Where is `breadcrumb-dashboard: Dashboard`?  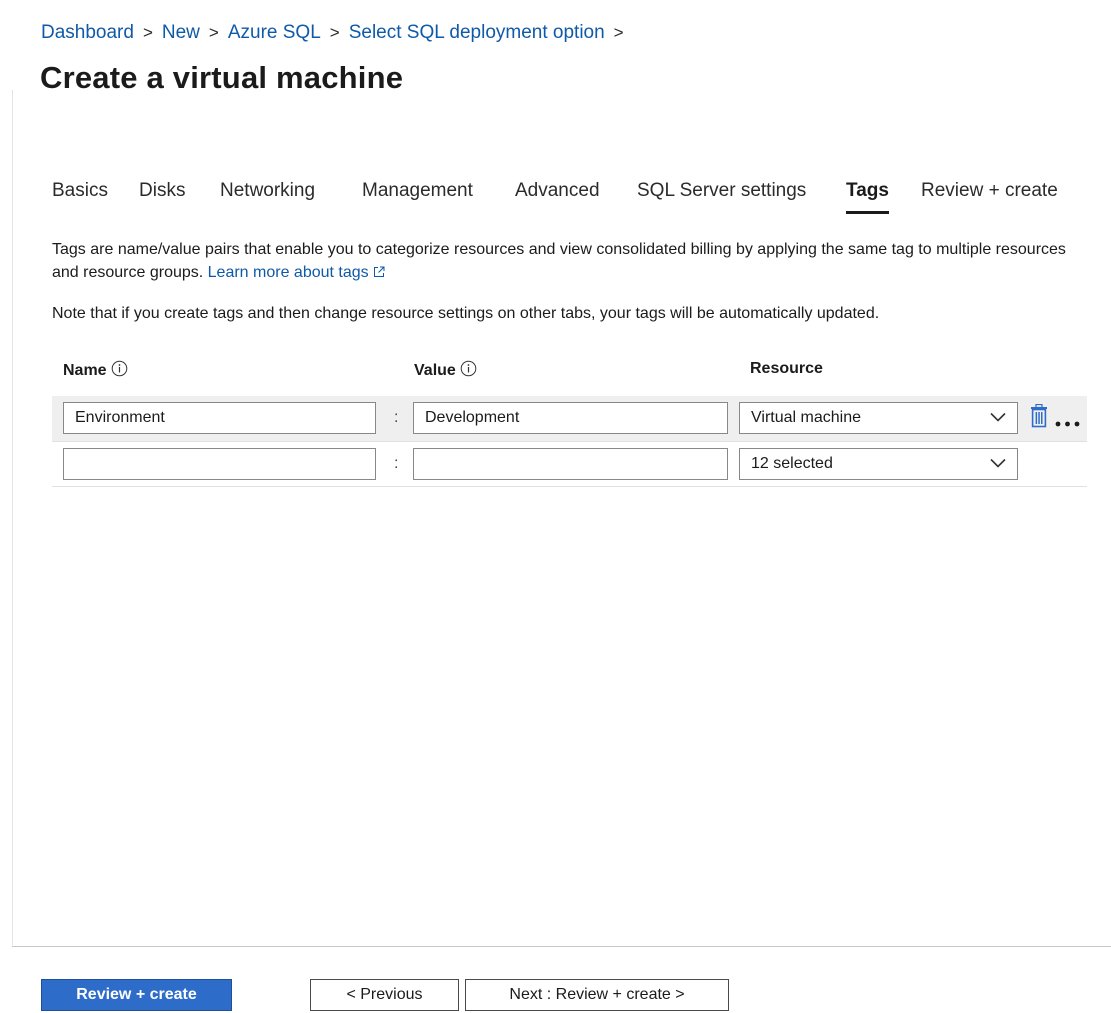
breadcrumb-dashboard: Dashboard is located at coordinates (87, 33).